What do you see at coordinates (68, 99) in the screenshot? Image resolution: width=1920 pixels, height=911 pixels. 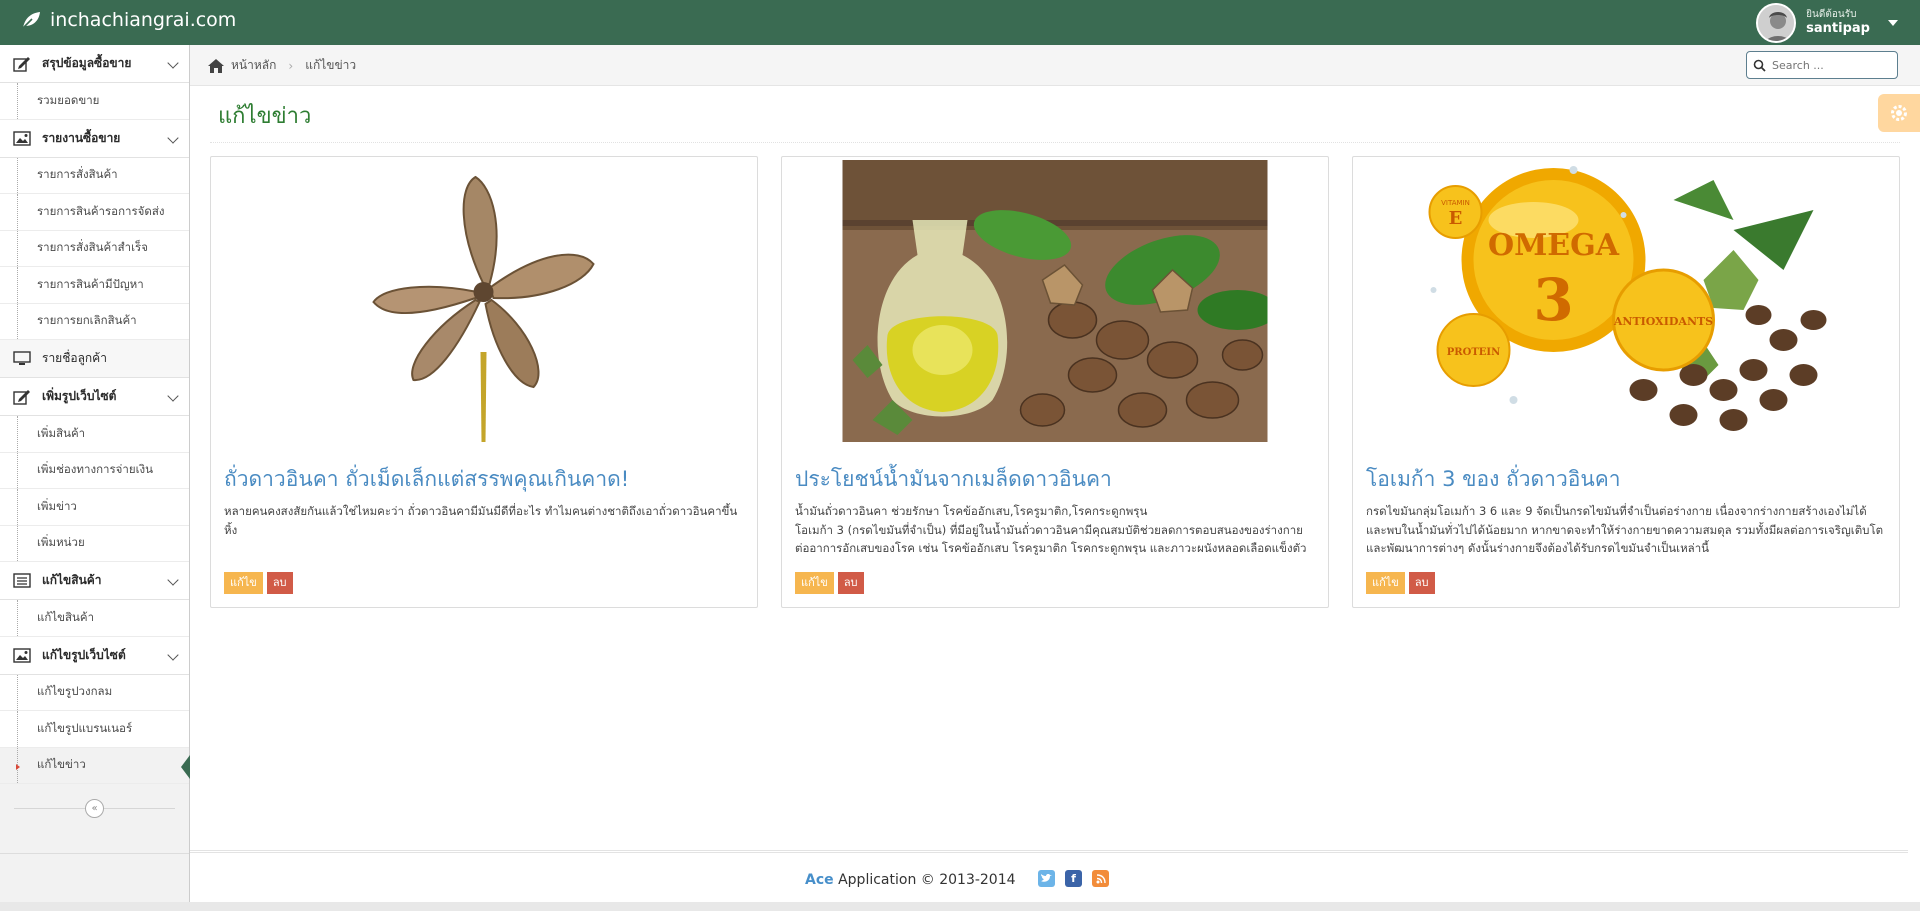 I see `sidebar-item-label: รวมยอดขาย` at bounding box center [68, 99].